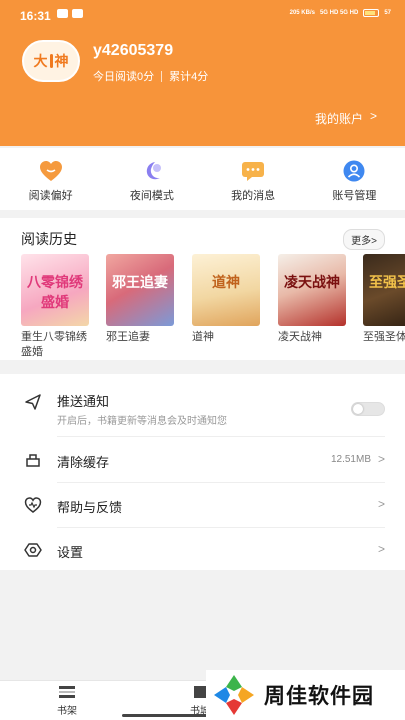 This screenshot has height=720, width=405. What do you see at coordinates (202, 408) in the screenshot?
I see `push-notification-row: 推送通知 开启后，书籍更新等消息会及时通知您` at bounding box center [202, 408].